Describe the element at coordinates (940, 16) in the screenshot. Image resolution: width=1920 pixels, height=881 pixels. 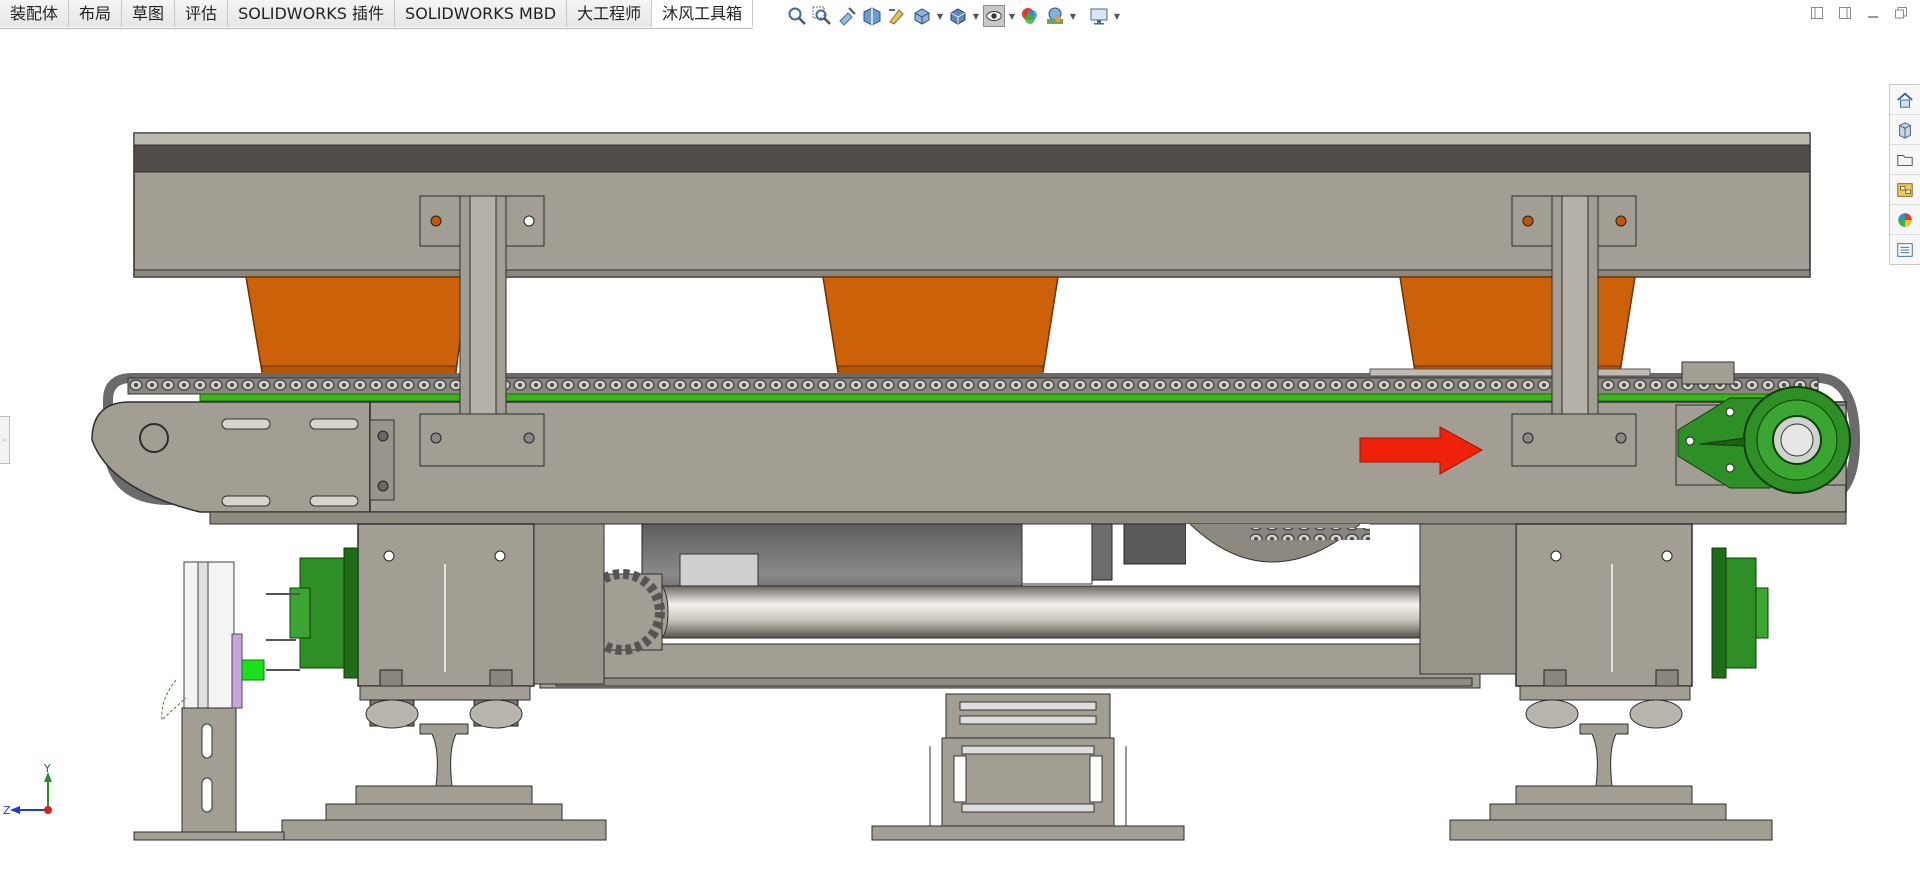
I see `view-orientation-dropdown: ▼` at that location.